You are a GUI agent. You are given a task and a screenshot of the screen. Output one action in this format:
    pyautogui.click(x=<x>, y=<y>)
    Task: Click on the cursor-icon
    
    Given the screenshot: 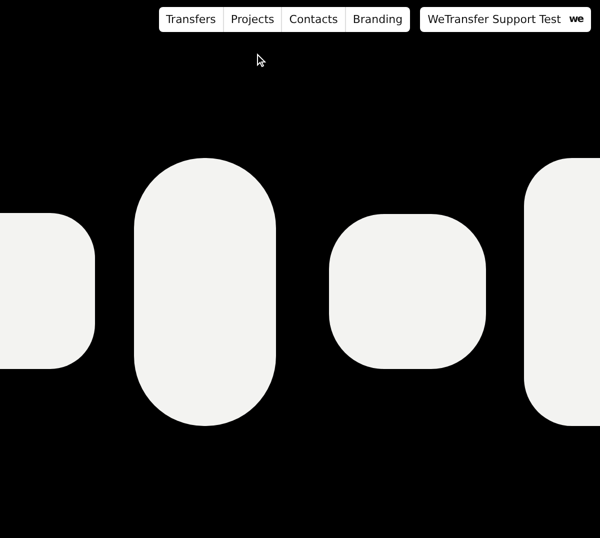 What is the action you would take?
    pyautogui.click(x=261, y=60)
    